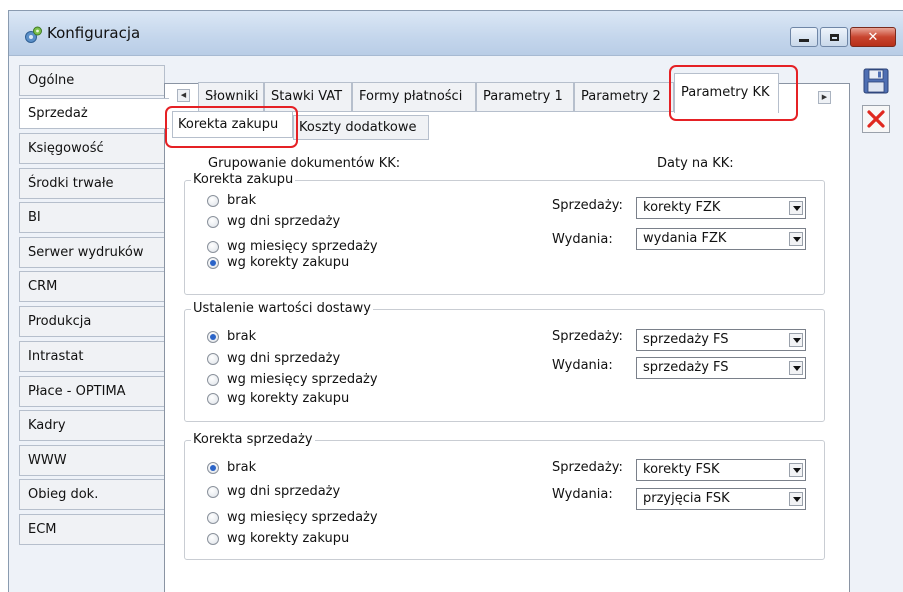  I want to click on cancel-button, so click(876, 119).